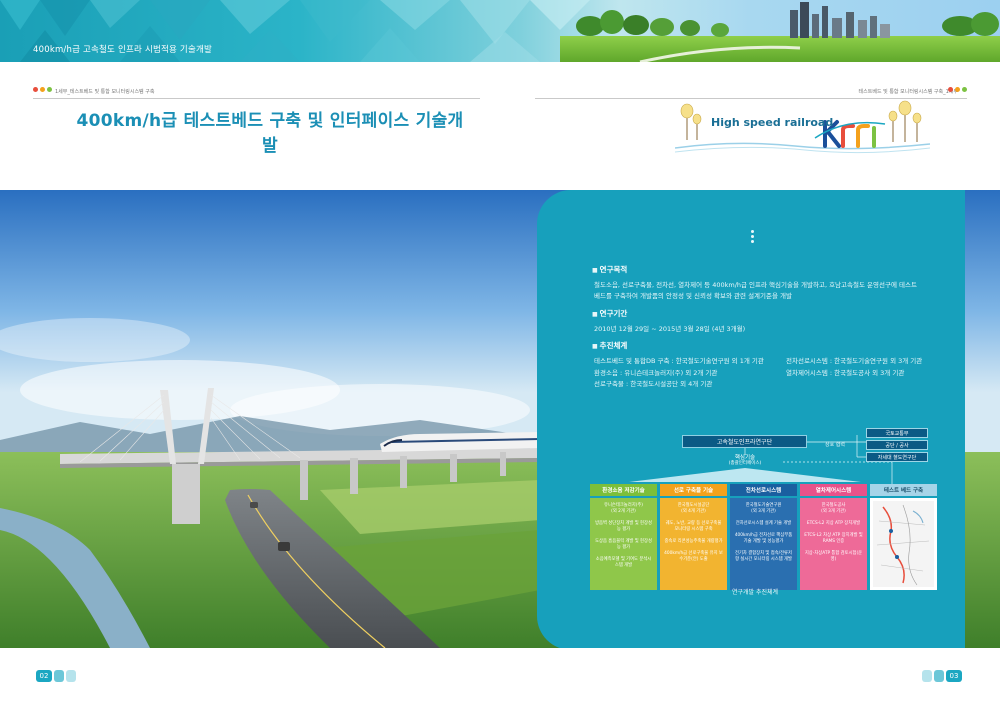 The width and height of the screenshot is (1000, 707). What do you see at coordinates (845, 372) in the screenshot?
I see `system-item: 열차제어시스템 : 한국철도공사 외 3개 기관` at bounding box center [845, 372].